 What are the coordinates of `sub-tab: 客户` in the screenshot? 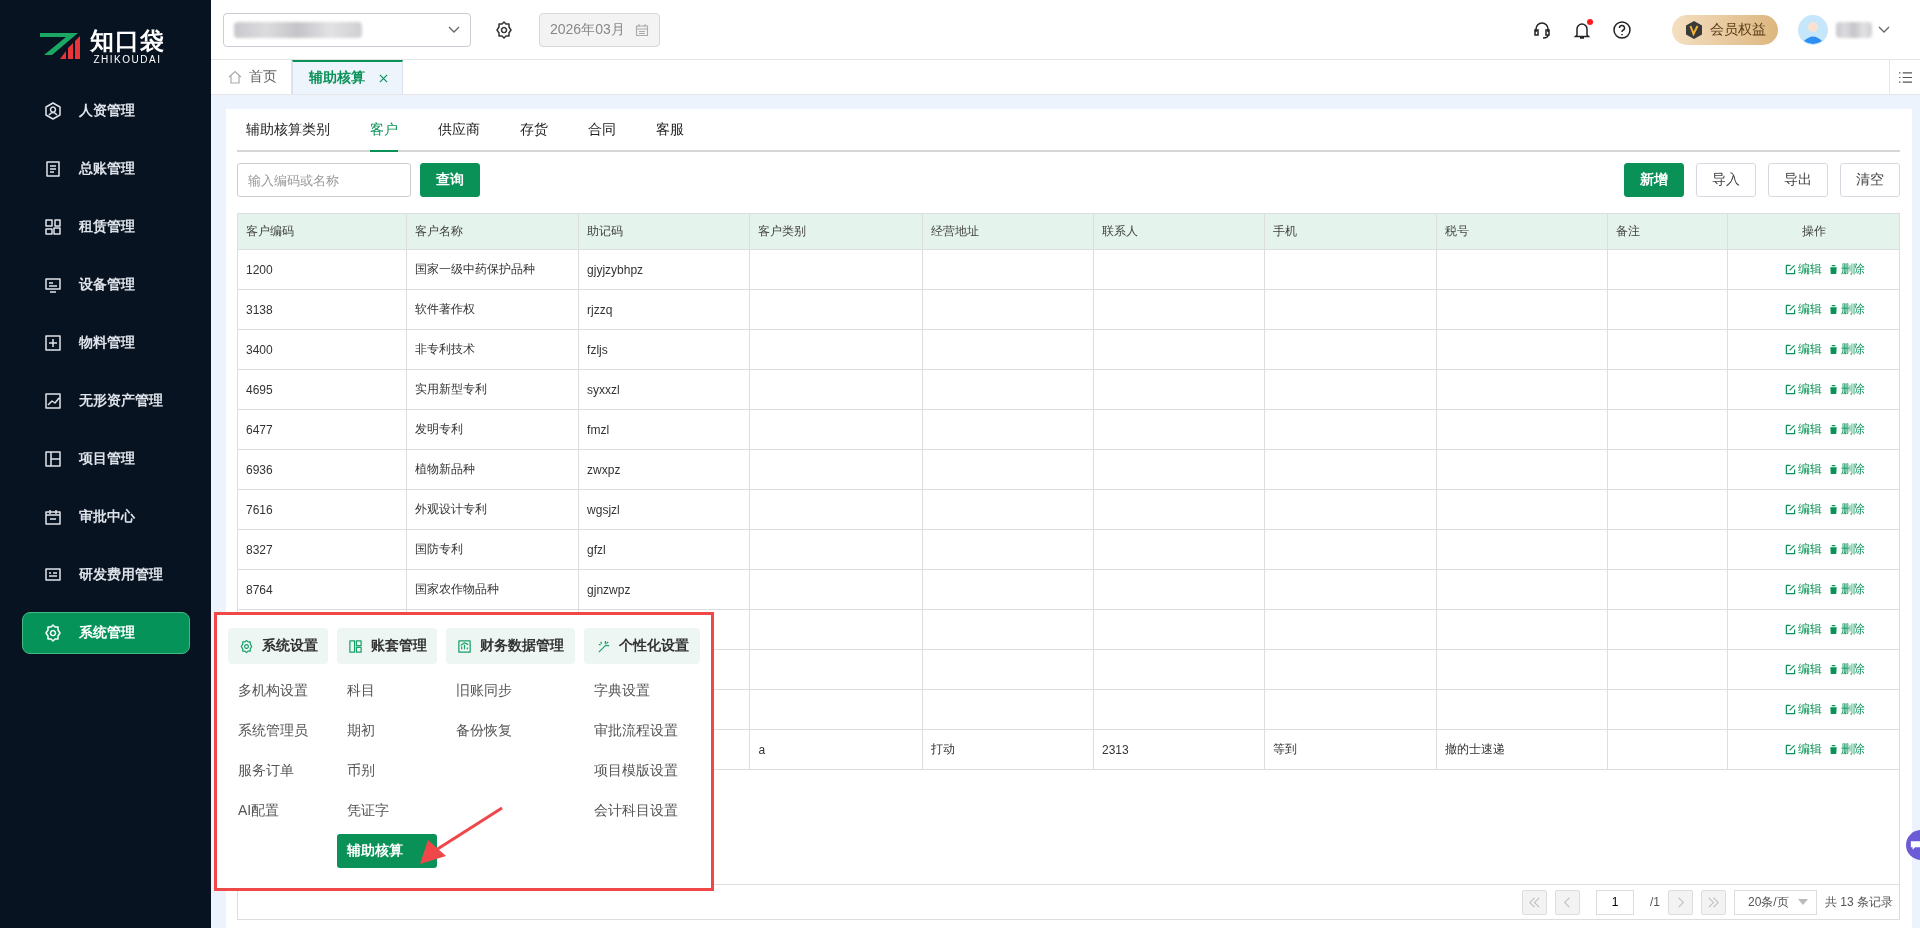 It's located at (384, 130).